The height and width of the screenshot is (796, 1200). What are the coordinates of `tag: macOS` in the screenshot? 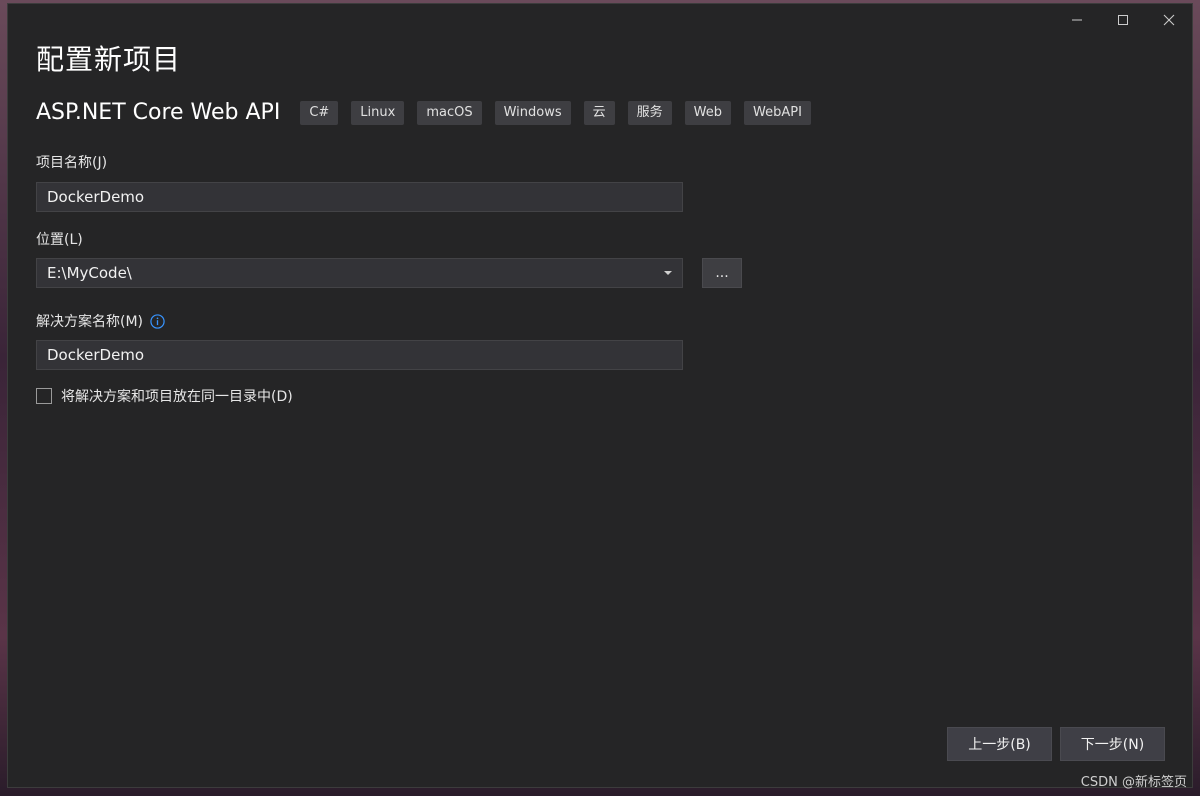 It's located at (449, 112).